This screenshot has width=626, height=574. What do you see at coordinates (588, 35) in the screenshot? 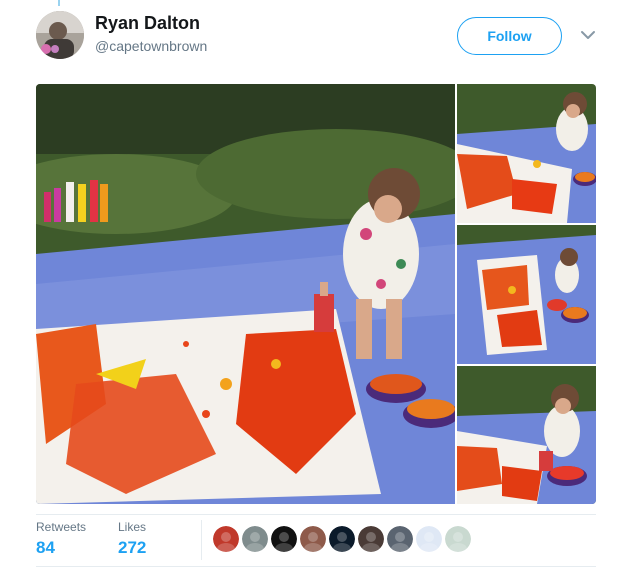
I see `chevron-down-icon` at bounding box center [588, 35].